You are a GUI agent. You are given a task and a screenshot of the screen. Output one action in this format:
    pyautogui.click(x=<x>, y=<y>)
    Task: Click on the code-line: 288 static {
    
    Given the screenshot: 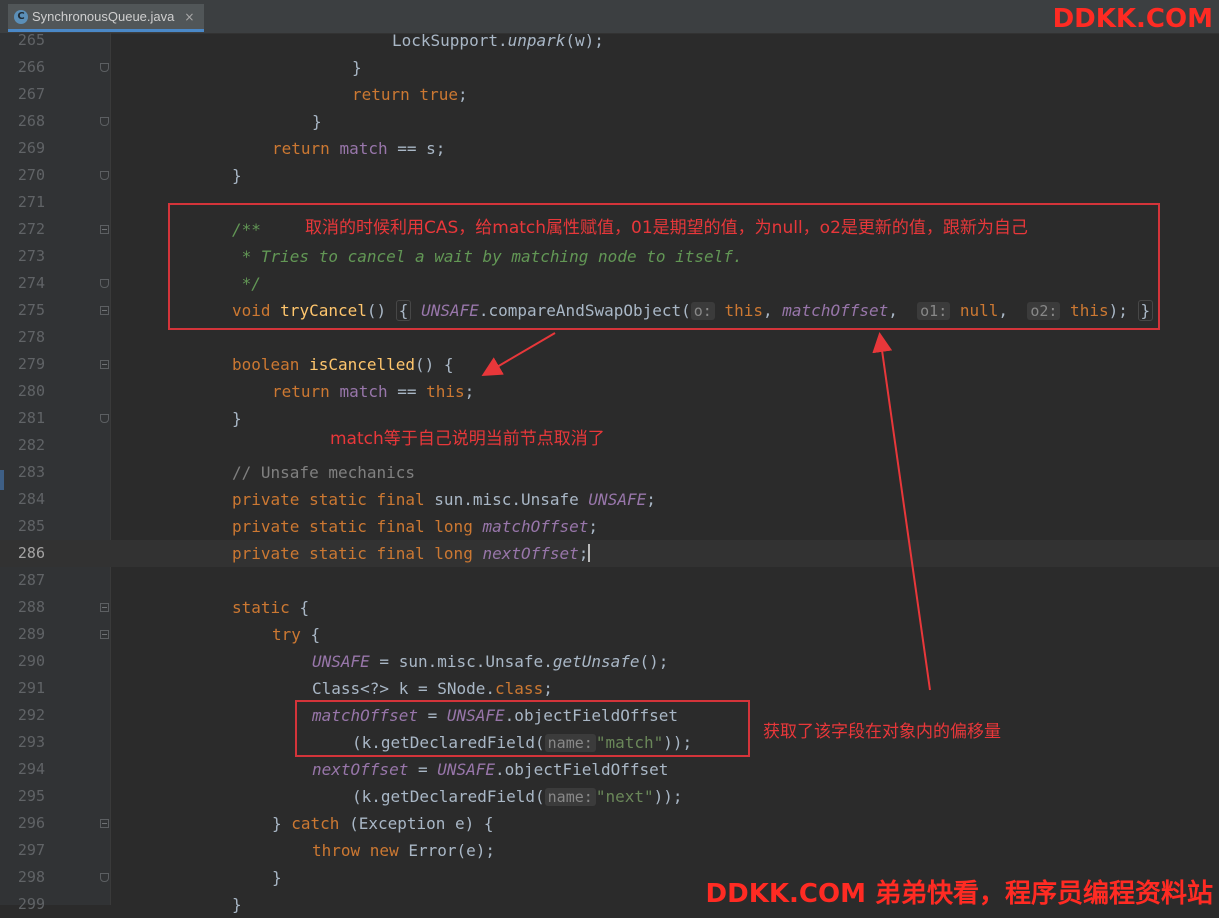 What is the action you would take?
    pyautogui.click(x=609, y=607)
    